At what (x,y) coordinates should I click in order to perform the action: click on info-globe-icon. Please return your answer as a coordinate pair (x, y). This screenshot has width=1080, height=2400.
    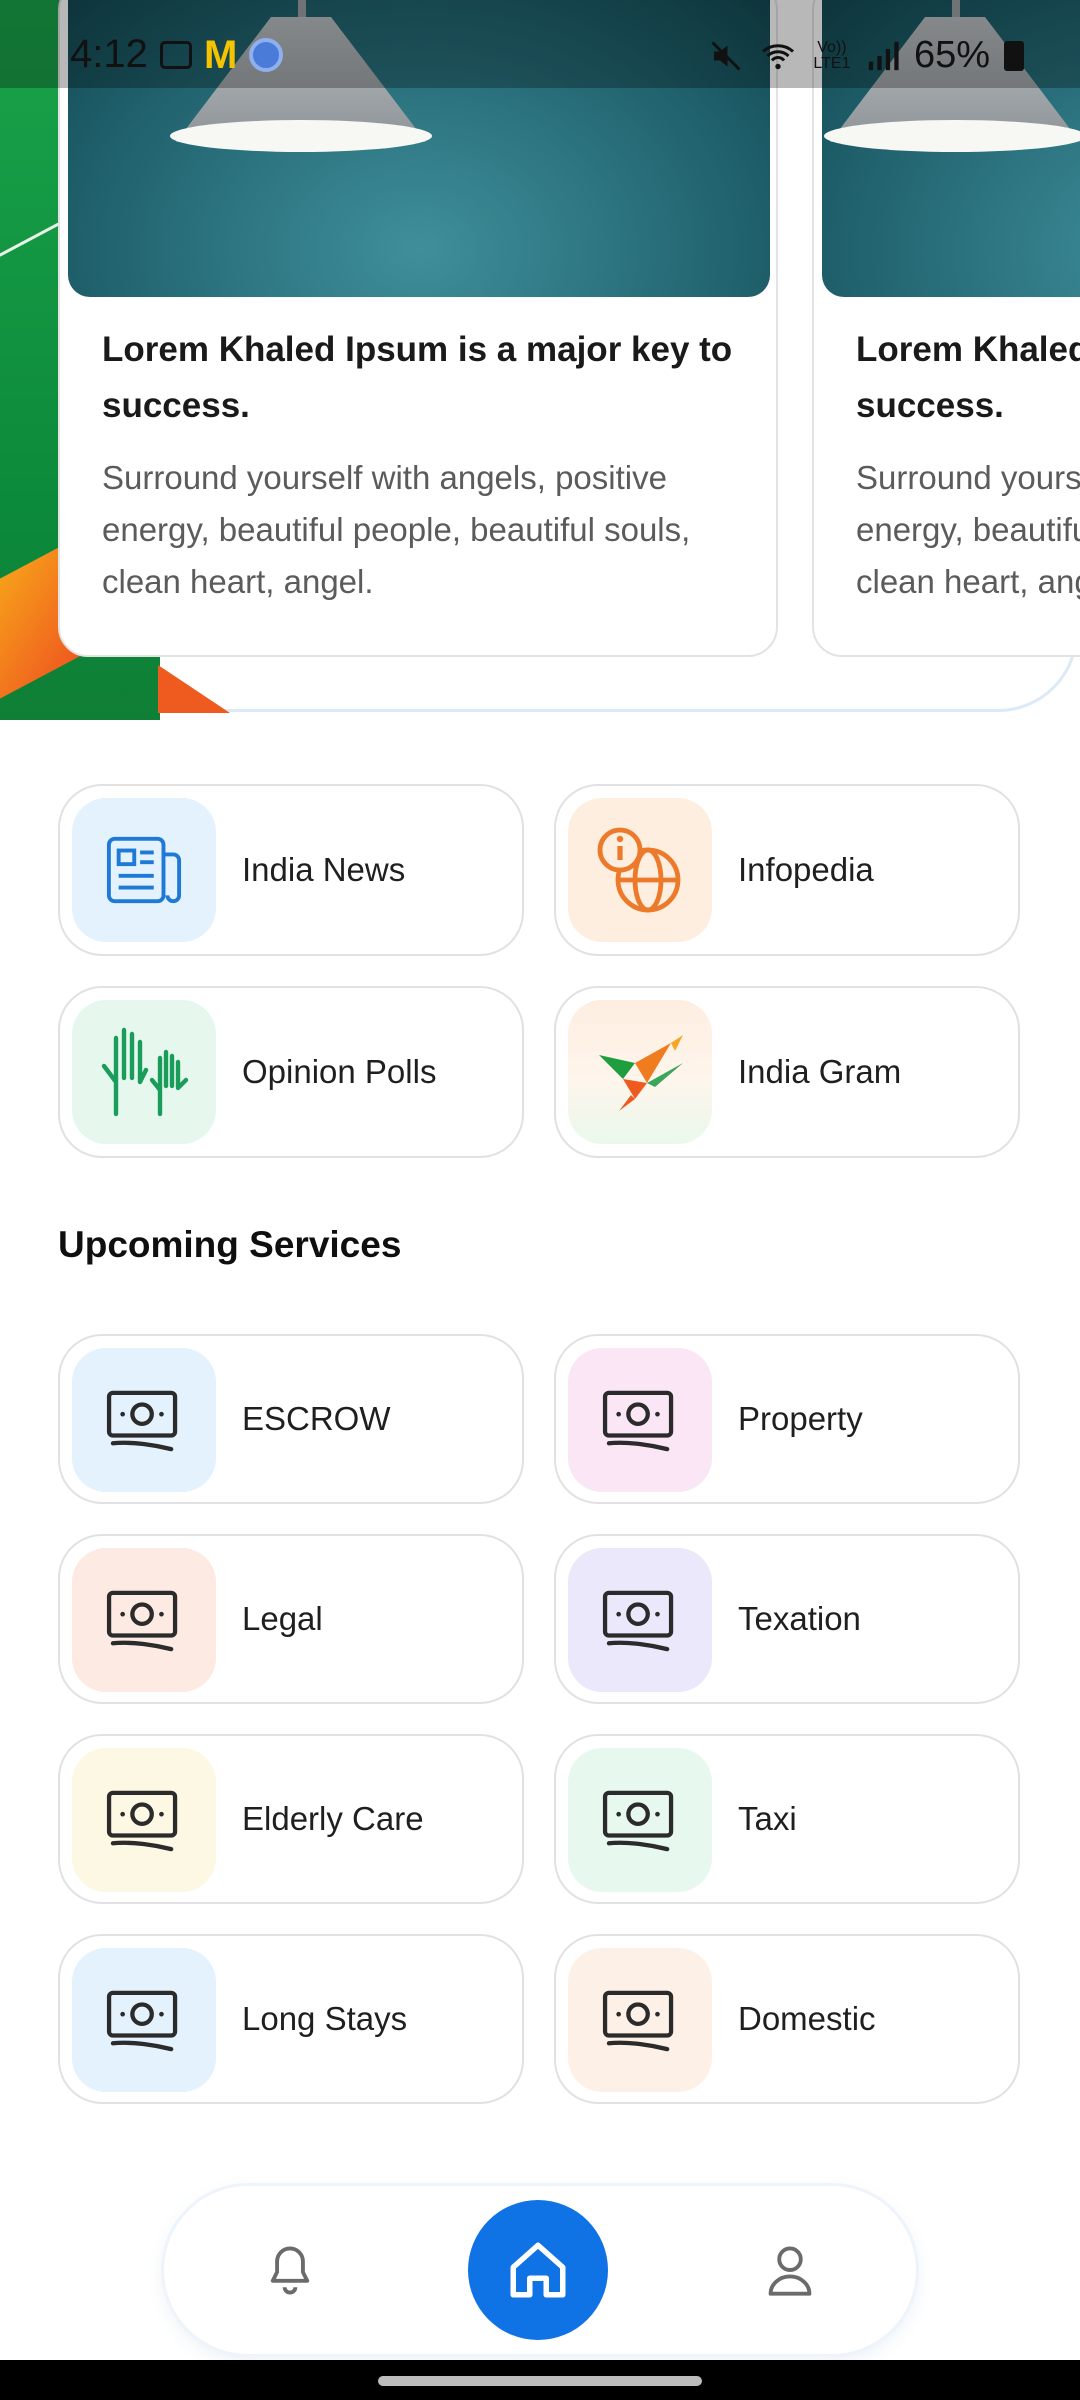
    Looking at the image, I should click on (639, 870).